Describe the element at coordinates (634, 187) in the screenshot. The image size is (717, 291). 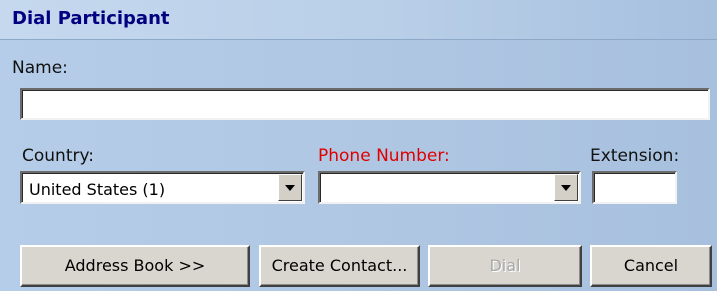
I see `extension-input` at that location.